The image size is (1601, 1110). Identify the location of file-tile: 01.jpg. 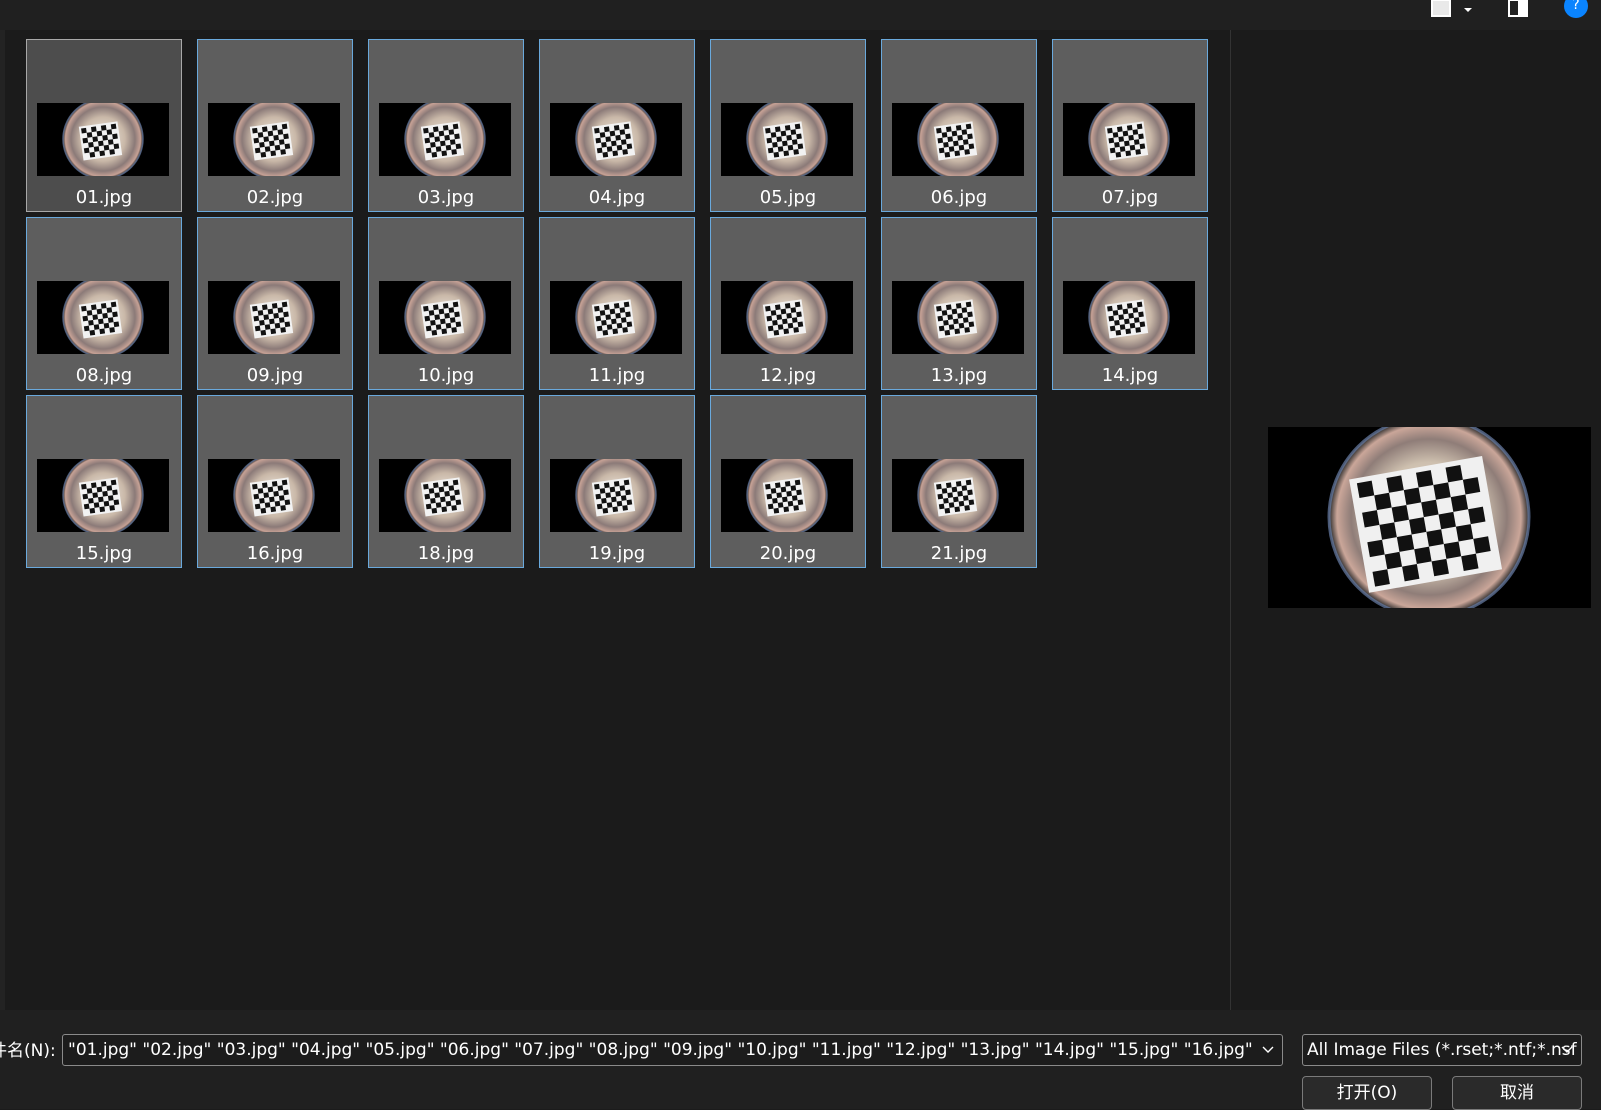
(104, 125).